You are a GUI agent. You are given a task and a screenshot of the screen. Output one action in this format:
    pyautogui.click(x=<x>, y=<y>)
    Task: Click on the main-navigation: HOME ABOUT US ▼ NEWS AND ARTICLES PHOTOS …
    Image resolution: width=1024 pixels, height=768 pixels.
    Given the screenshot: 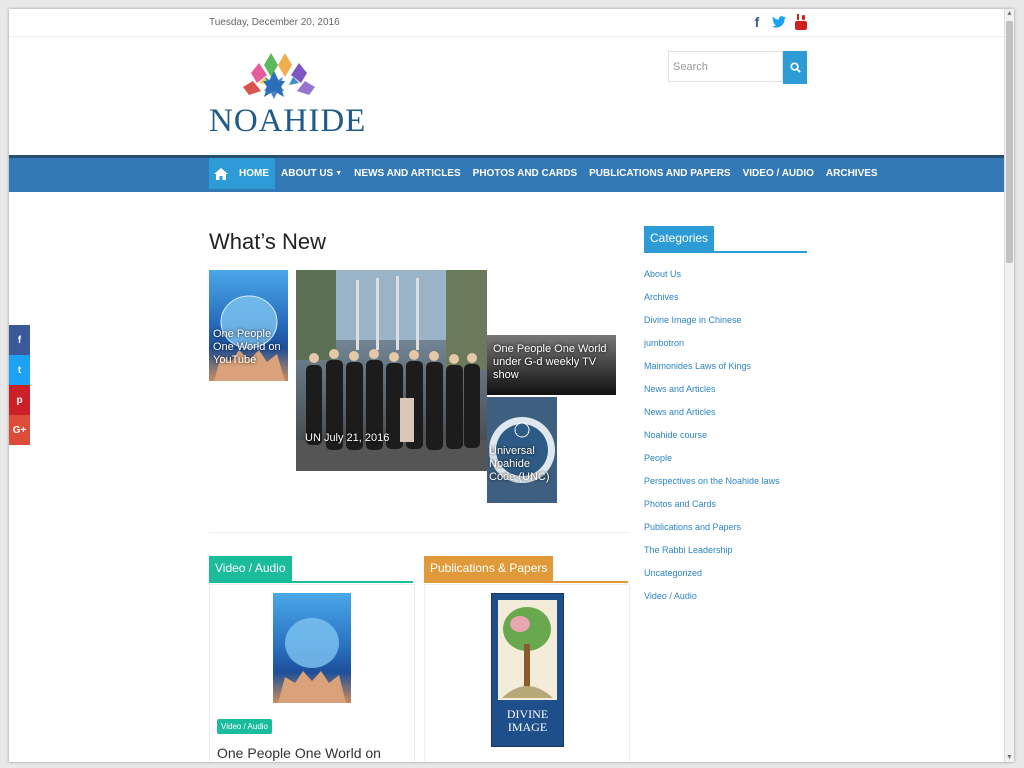 What is the action you would take?
    pyautogui.click(x=507, y=173)
    